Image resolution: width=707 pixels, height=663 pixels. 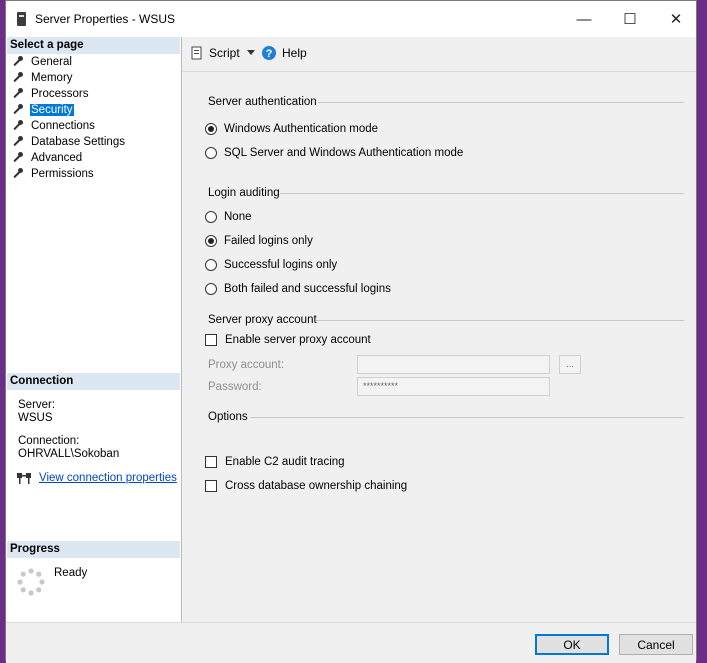 I want to click on script-button: Script, so click(x=215, y=53).